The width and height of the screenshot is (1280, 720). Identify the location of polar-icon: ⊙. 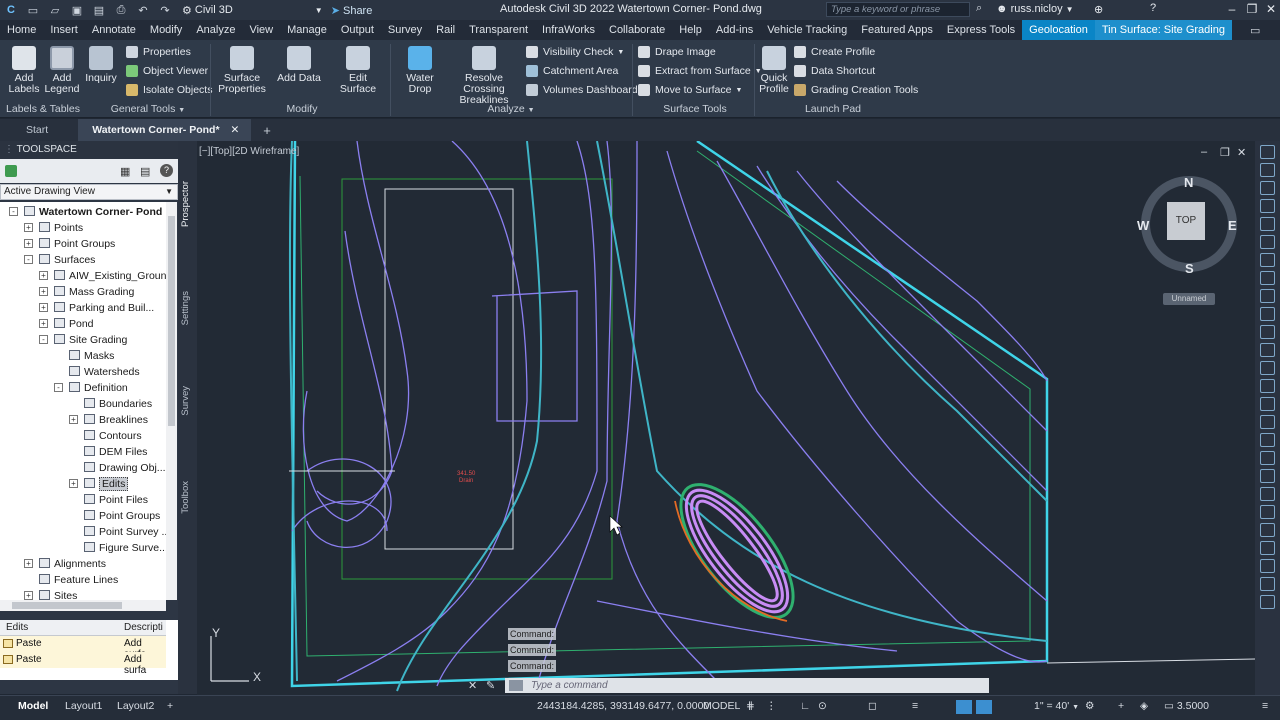
(822, 706).